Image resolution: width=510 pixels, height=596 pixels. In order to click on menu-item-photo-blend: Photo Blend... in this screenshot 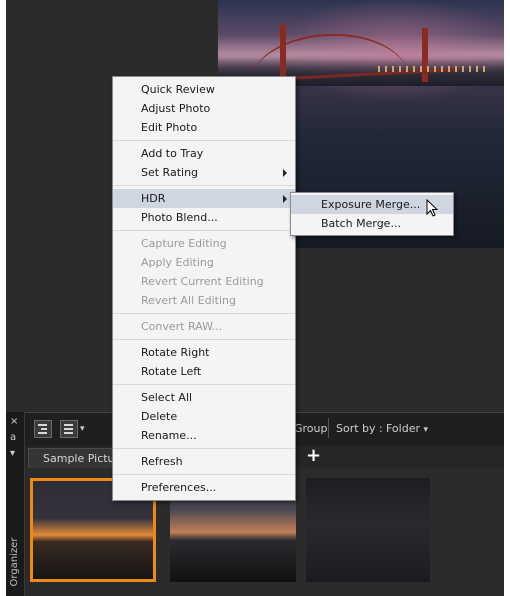, I will do `click(204, 217)`.